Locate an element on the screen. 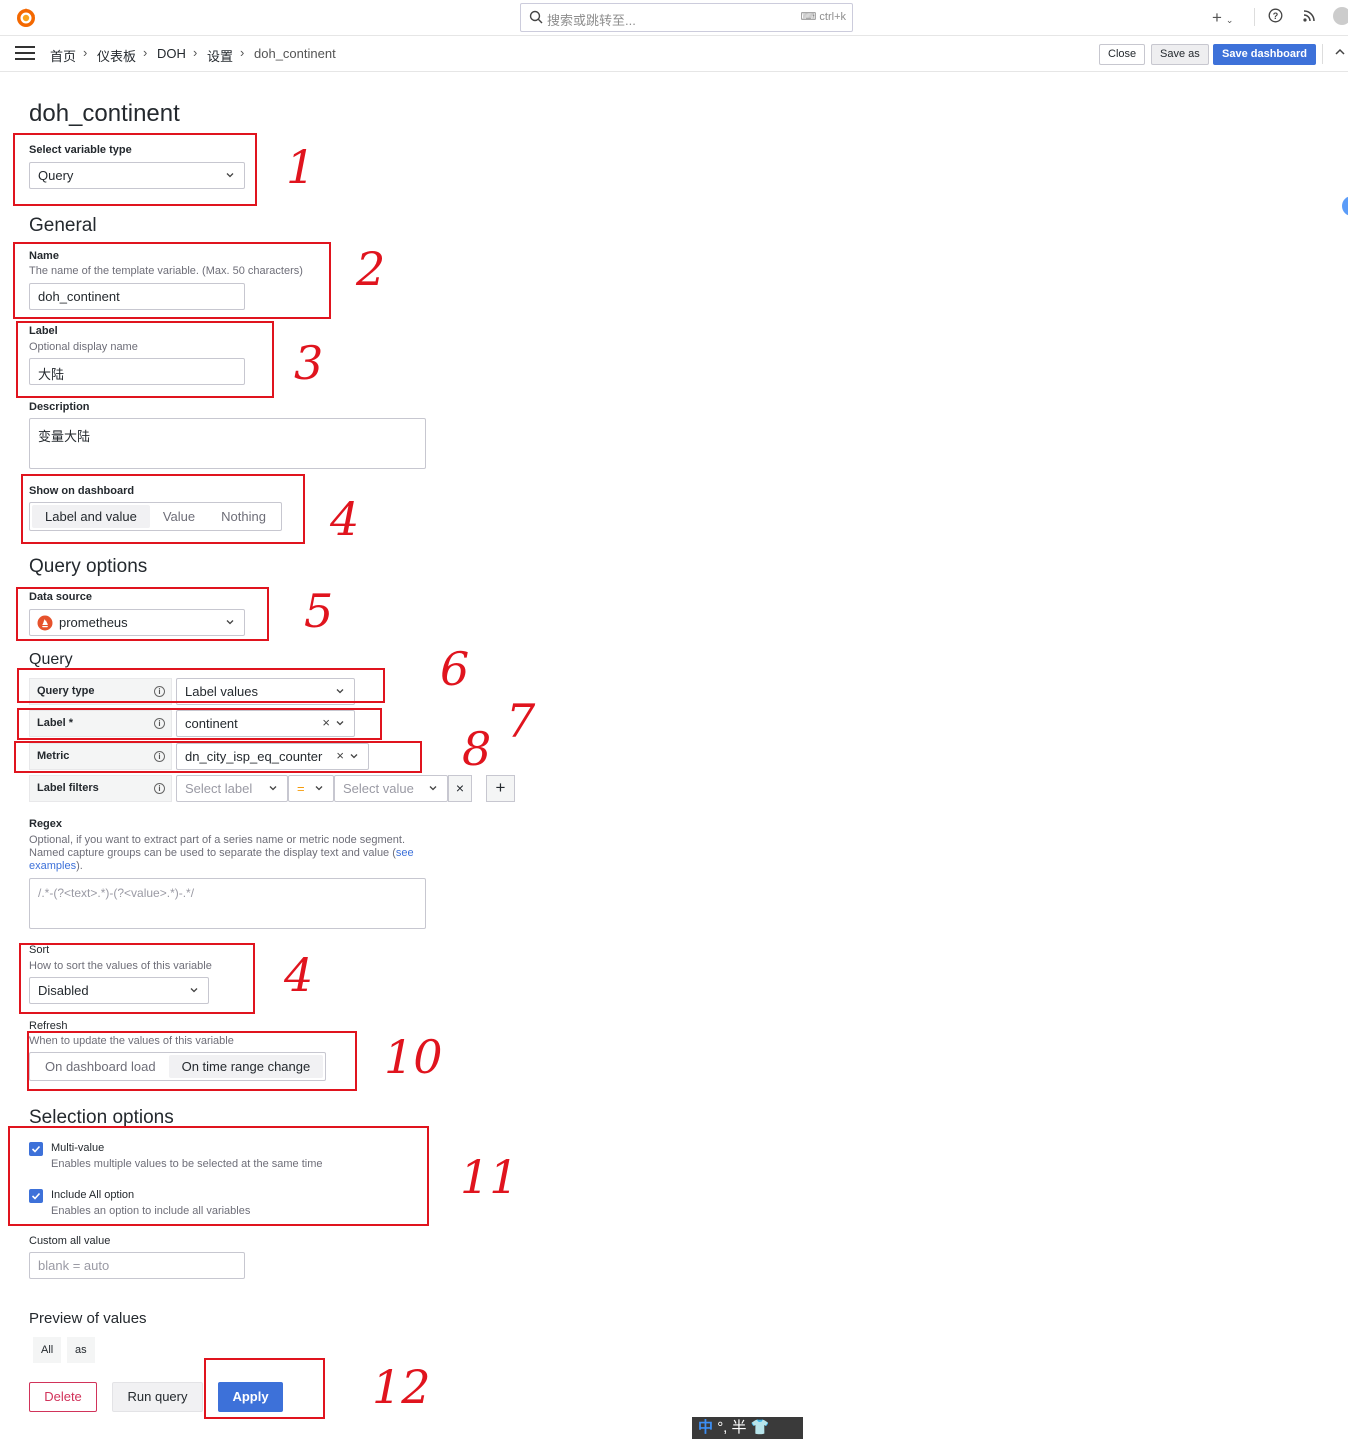 The width and height of the screenshot is (1348, 1439). label-select: continent × is located at coordinates (265, 723).